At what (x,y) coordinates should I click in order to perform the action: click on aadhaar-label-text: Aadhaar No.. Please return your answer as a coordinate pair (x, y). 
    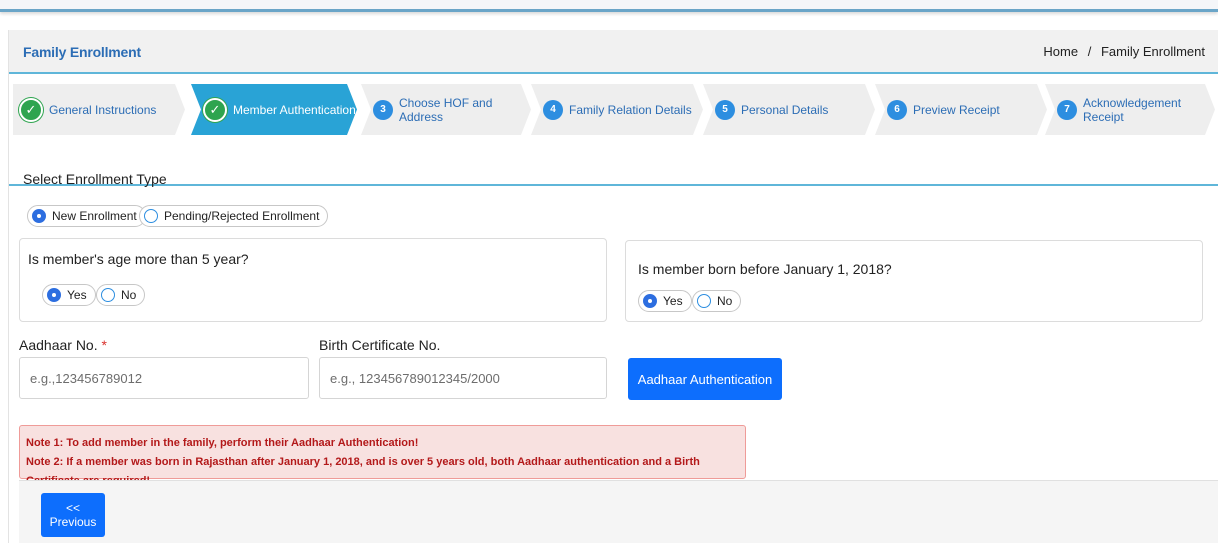
    Looking at the image, I should click on (58, 345).